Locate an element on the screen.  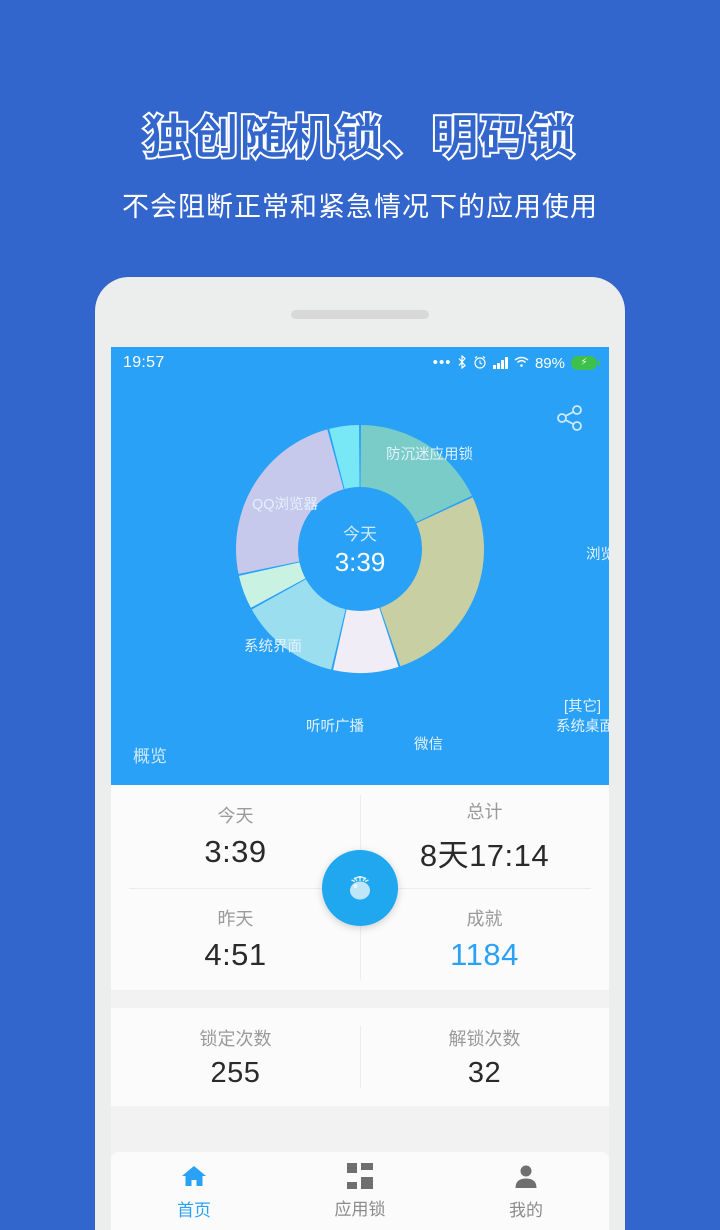
donut-slice-label: [其它] is located at coordinates (583, 707).